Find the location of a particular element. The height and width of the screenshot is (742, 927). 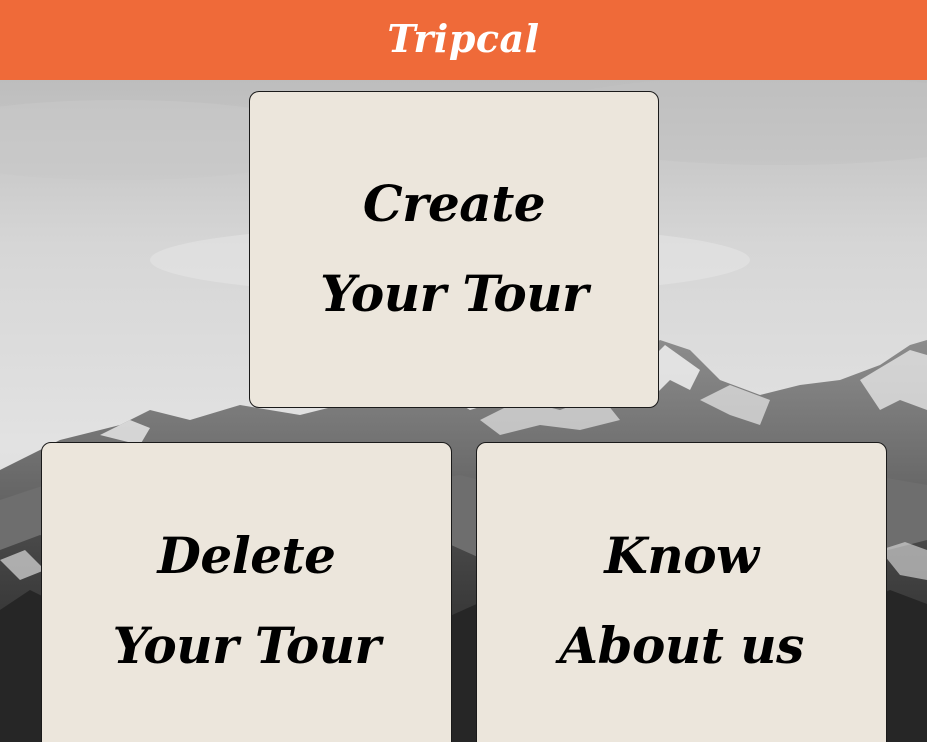

create-tour-label: Create Your Tour is located at coordinates (454, 248).